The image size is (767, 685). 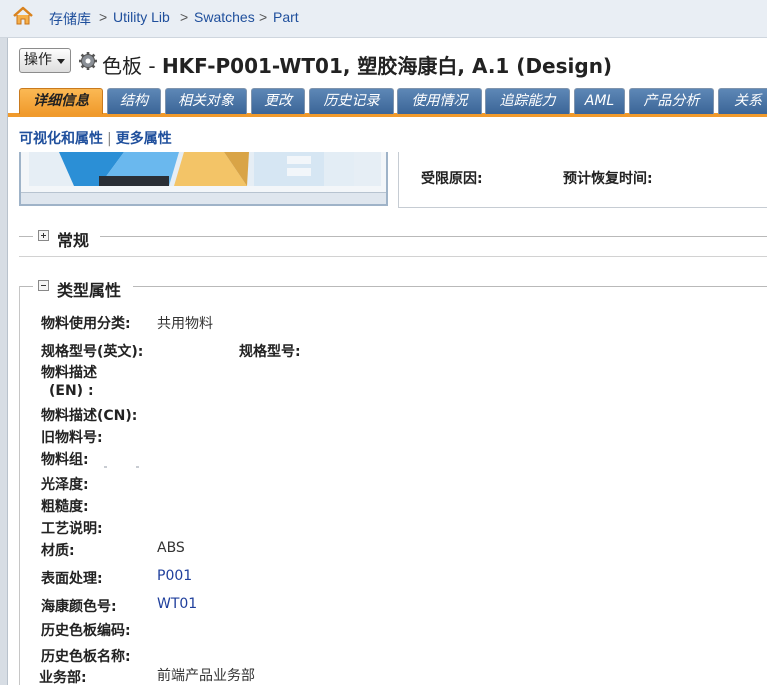 What do you see at coordinates (89, 289) in the screenshot?
I see `section-type-attributes-title: 类型属性` at bounding box center [89, 289].